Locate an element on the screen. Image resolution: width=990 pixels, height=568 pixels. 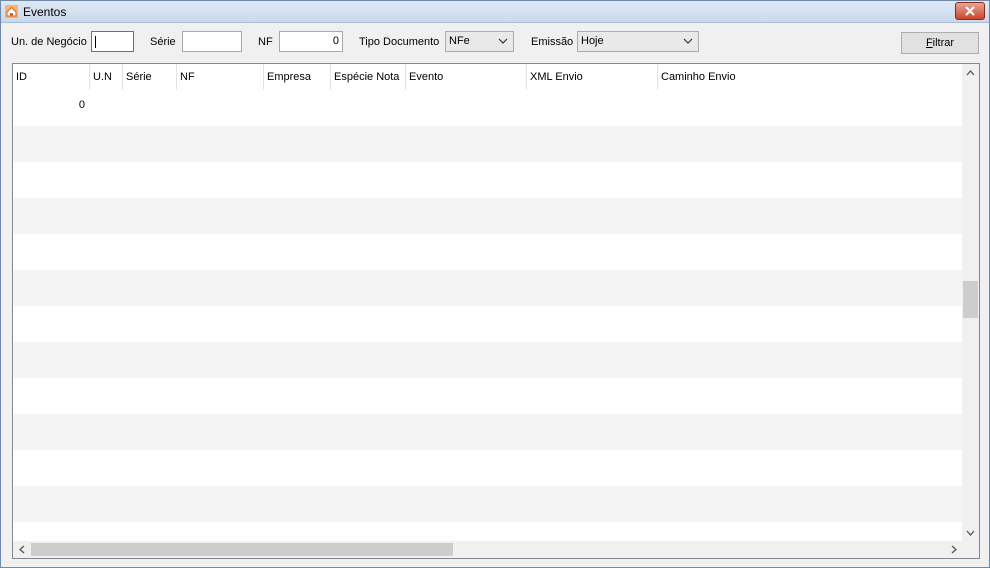
scroll-right-button is located at coordinates (953, 549).